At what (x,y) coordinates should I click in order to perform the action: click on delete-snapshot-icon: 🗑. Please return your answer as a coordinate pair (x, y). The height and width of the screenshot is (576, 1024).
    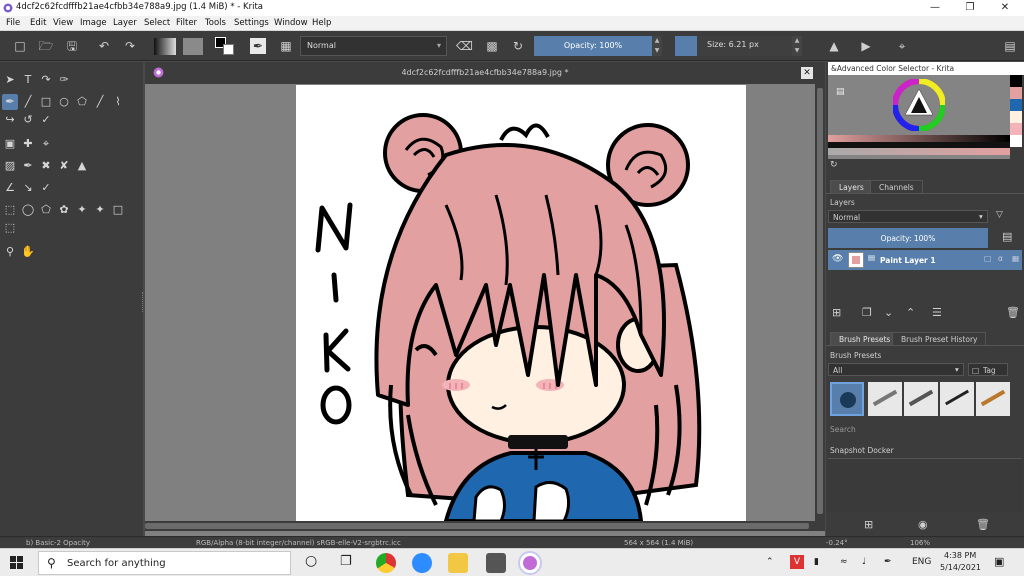
    Looking at the image, I should click on (983, 524).